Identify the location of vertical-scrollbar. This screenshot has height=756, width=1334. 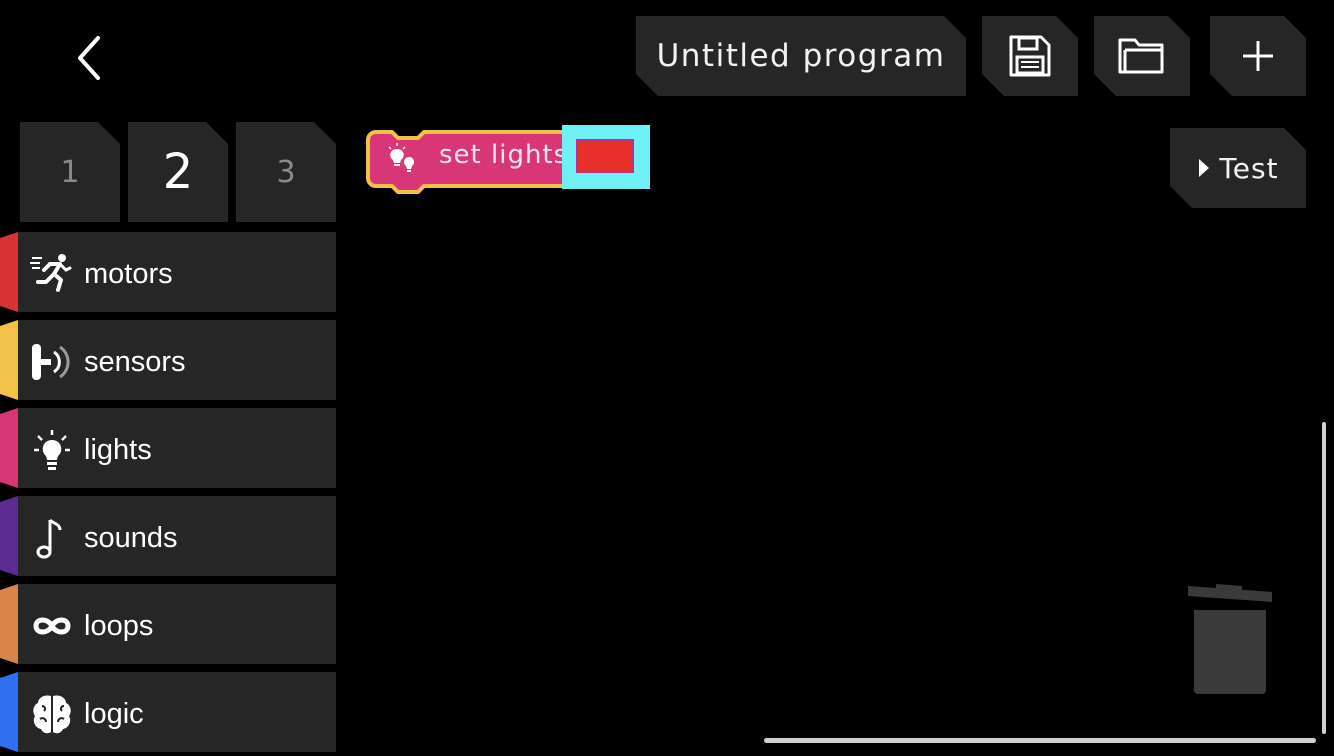
(1324, 578).